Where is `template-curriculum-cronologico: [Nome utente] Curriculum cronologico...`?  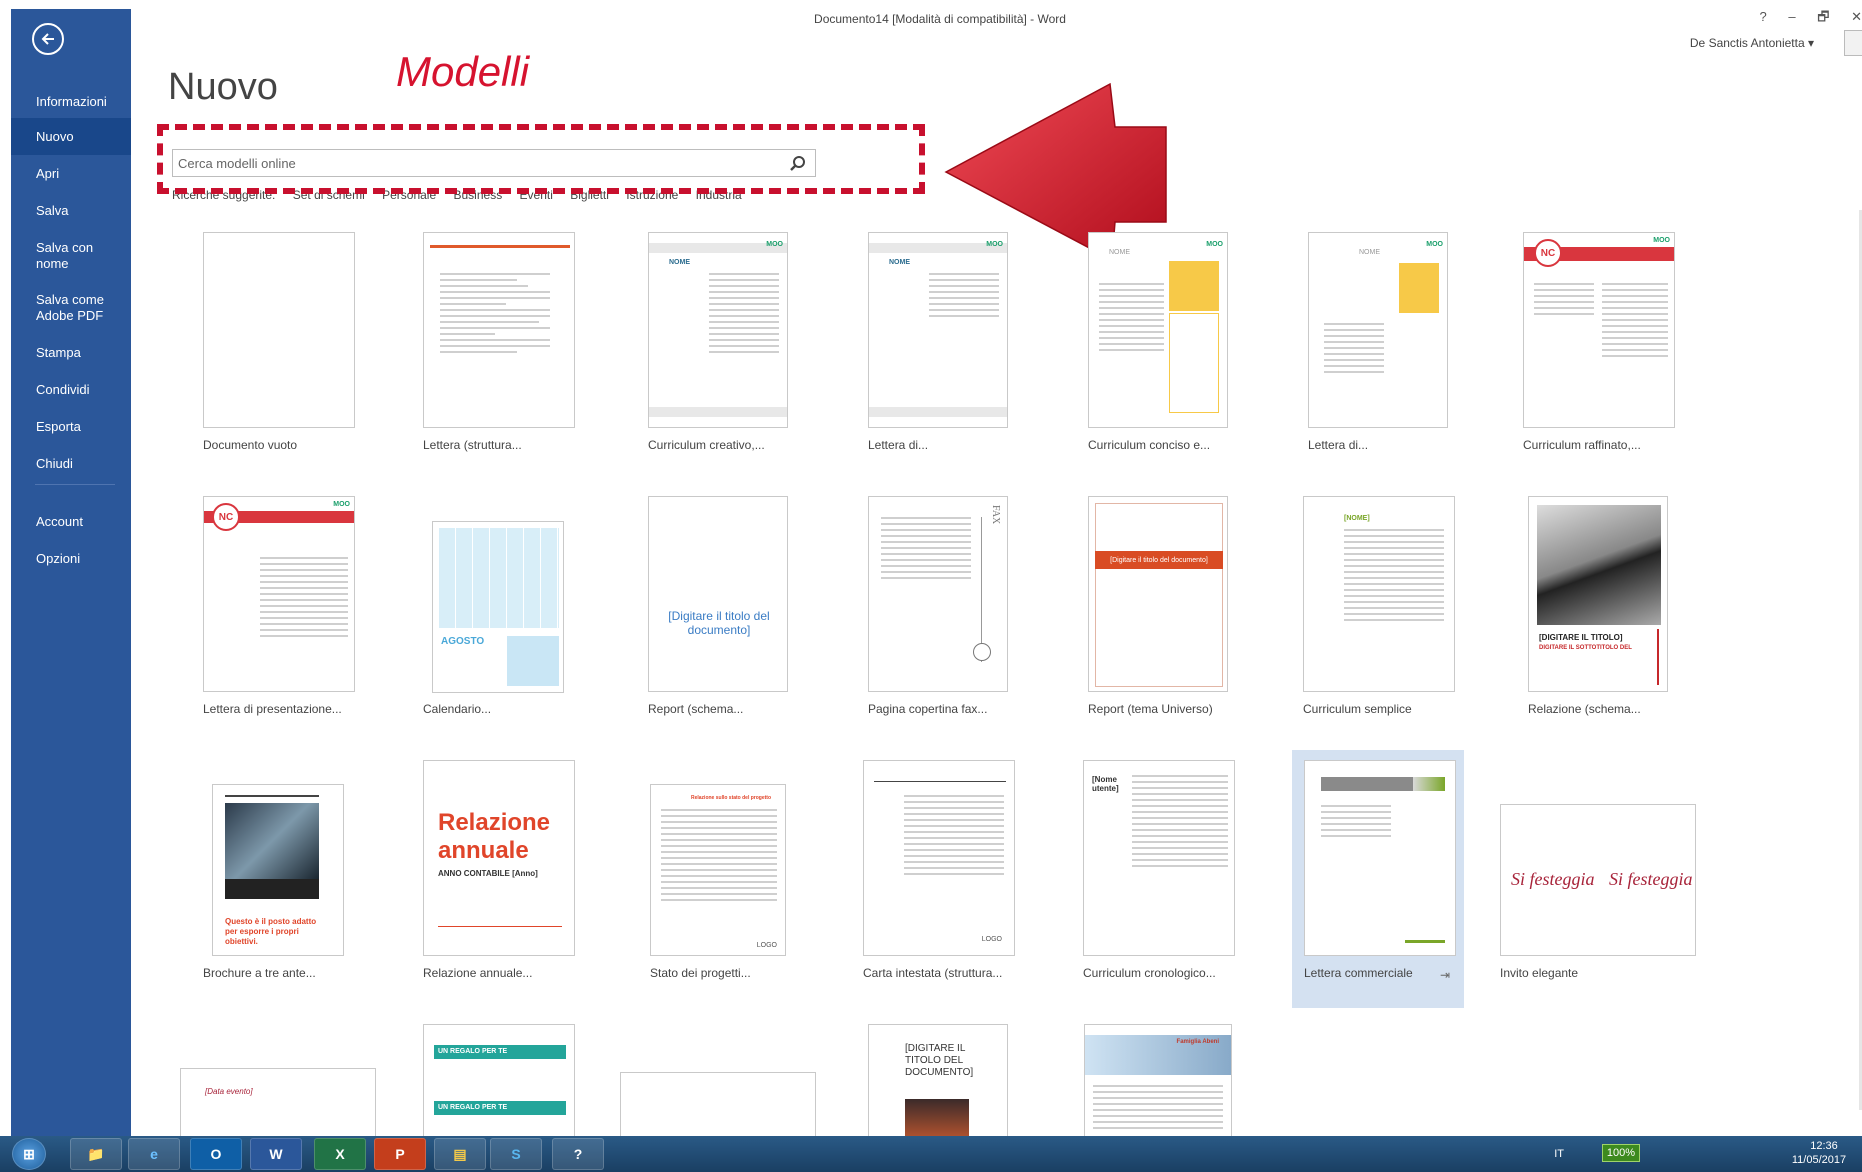
template-curriculum-cronologico: [Nome utente] Curriculum cronologico... is located at coordinates (1168, 872).